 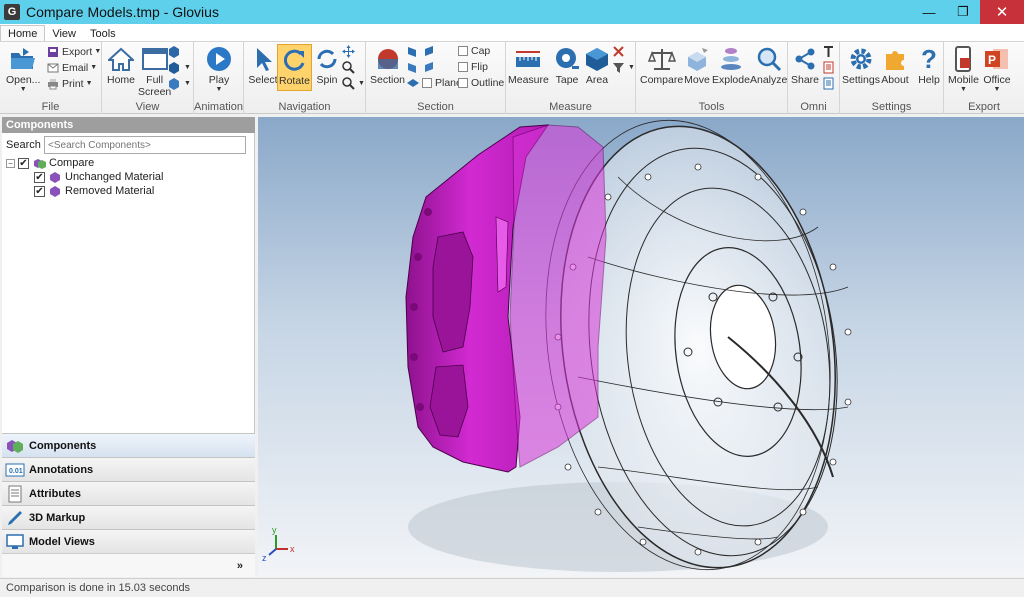 I want to click on list-icon, so click(x=828, y=83).